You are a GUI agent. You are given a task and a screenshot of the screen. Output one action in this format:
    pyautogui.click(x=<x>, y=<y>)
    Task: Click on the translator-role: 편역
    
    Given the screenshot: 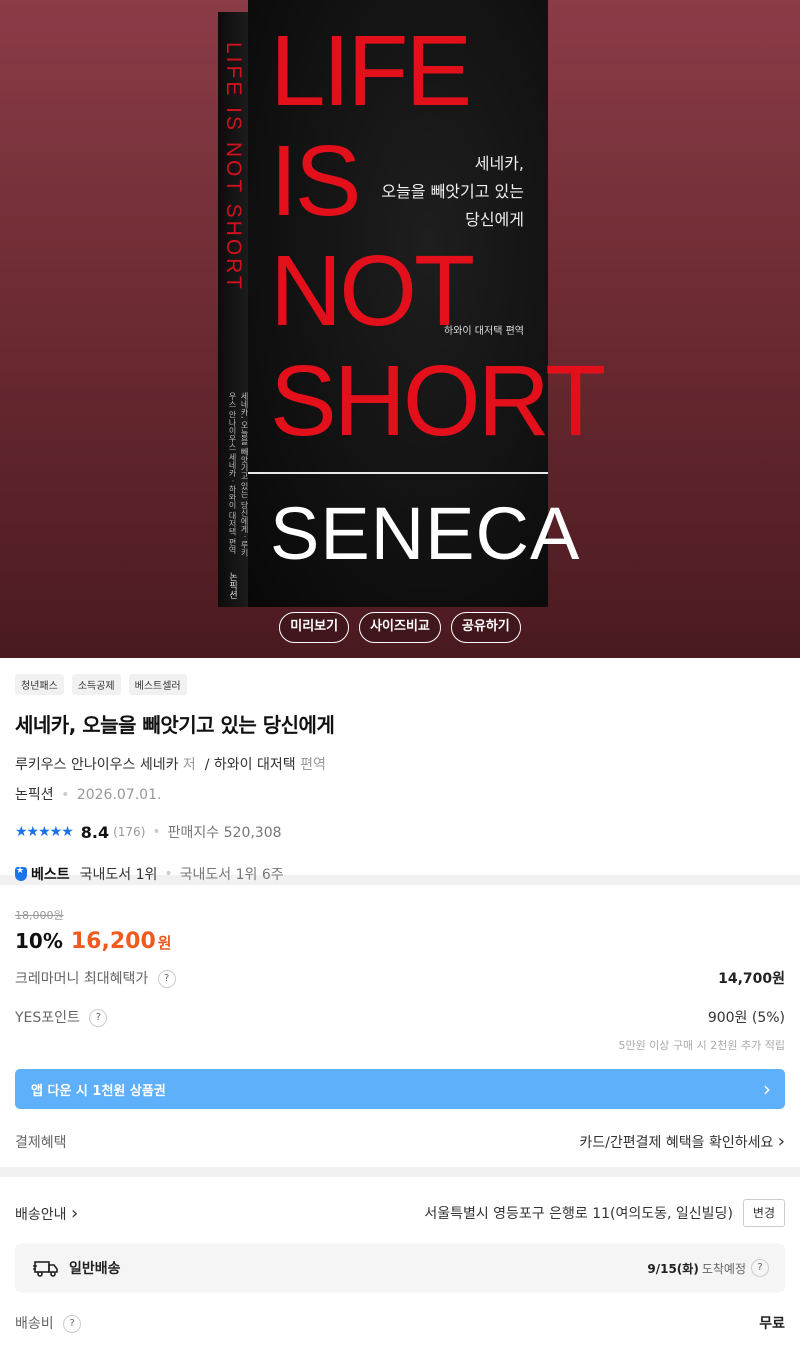 What is the action you would take?
    pyautogui.click(x=313, y=765)
    